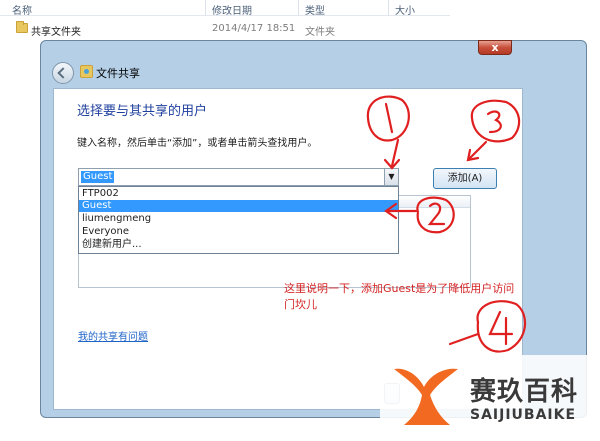 The height and width of the screenshot is (441, 600). Describe the element at coordinates (254, 28) in the screenshot. I see `file-date: 2014/4/17 18:51` at that location.